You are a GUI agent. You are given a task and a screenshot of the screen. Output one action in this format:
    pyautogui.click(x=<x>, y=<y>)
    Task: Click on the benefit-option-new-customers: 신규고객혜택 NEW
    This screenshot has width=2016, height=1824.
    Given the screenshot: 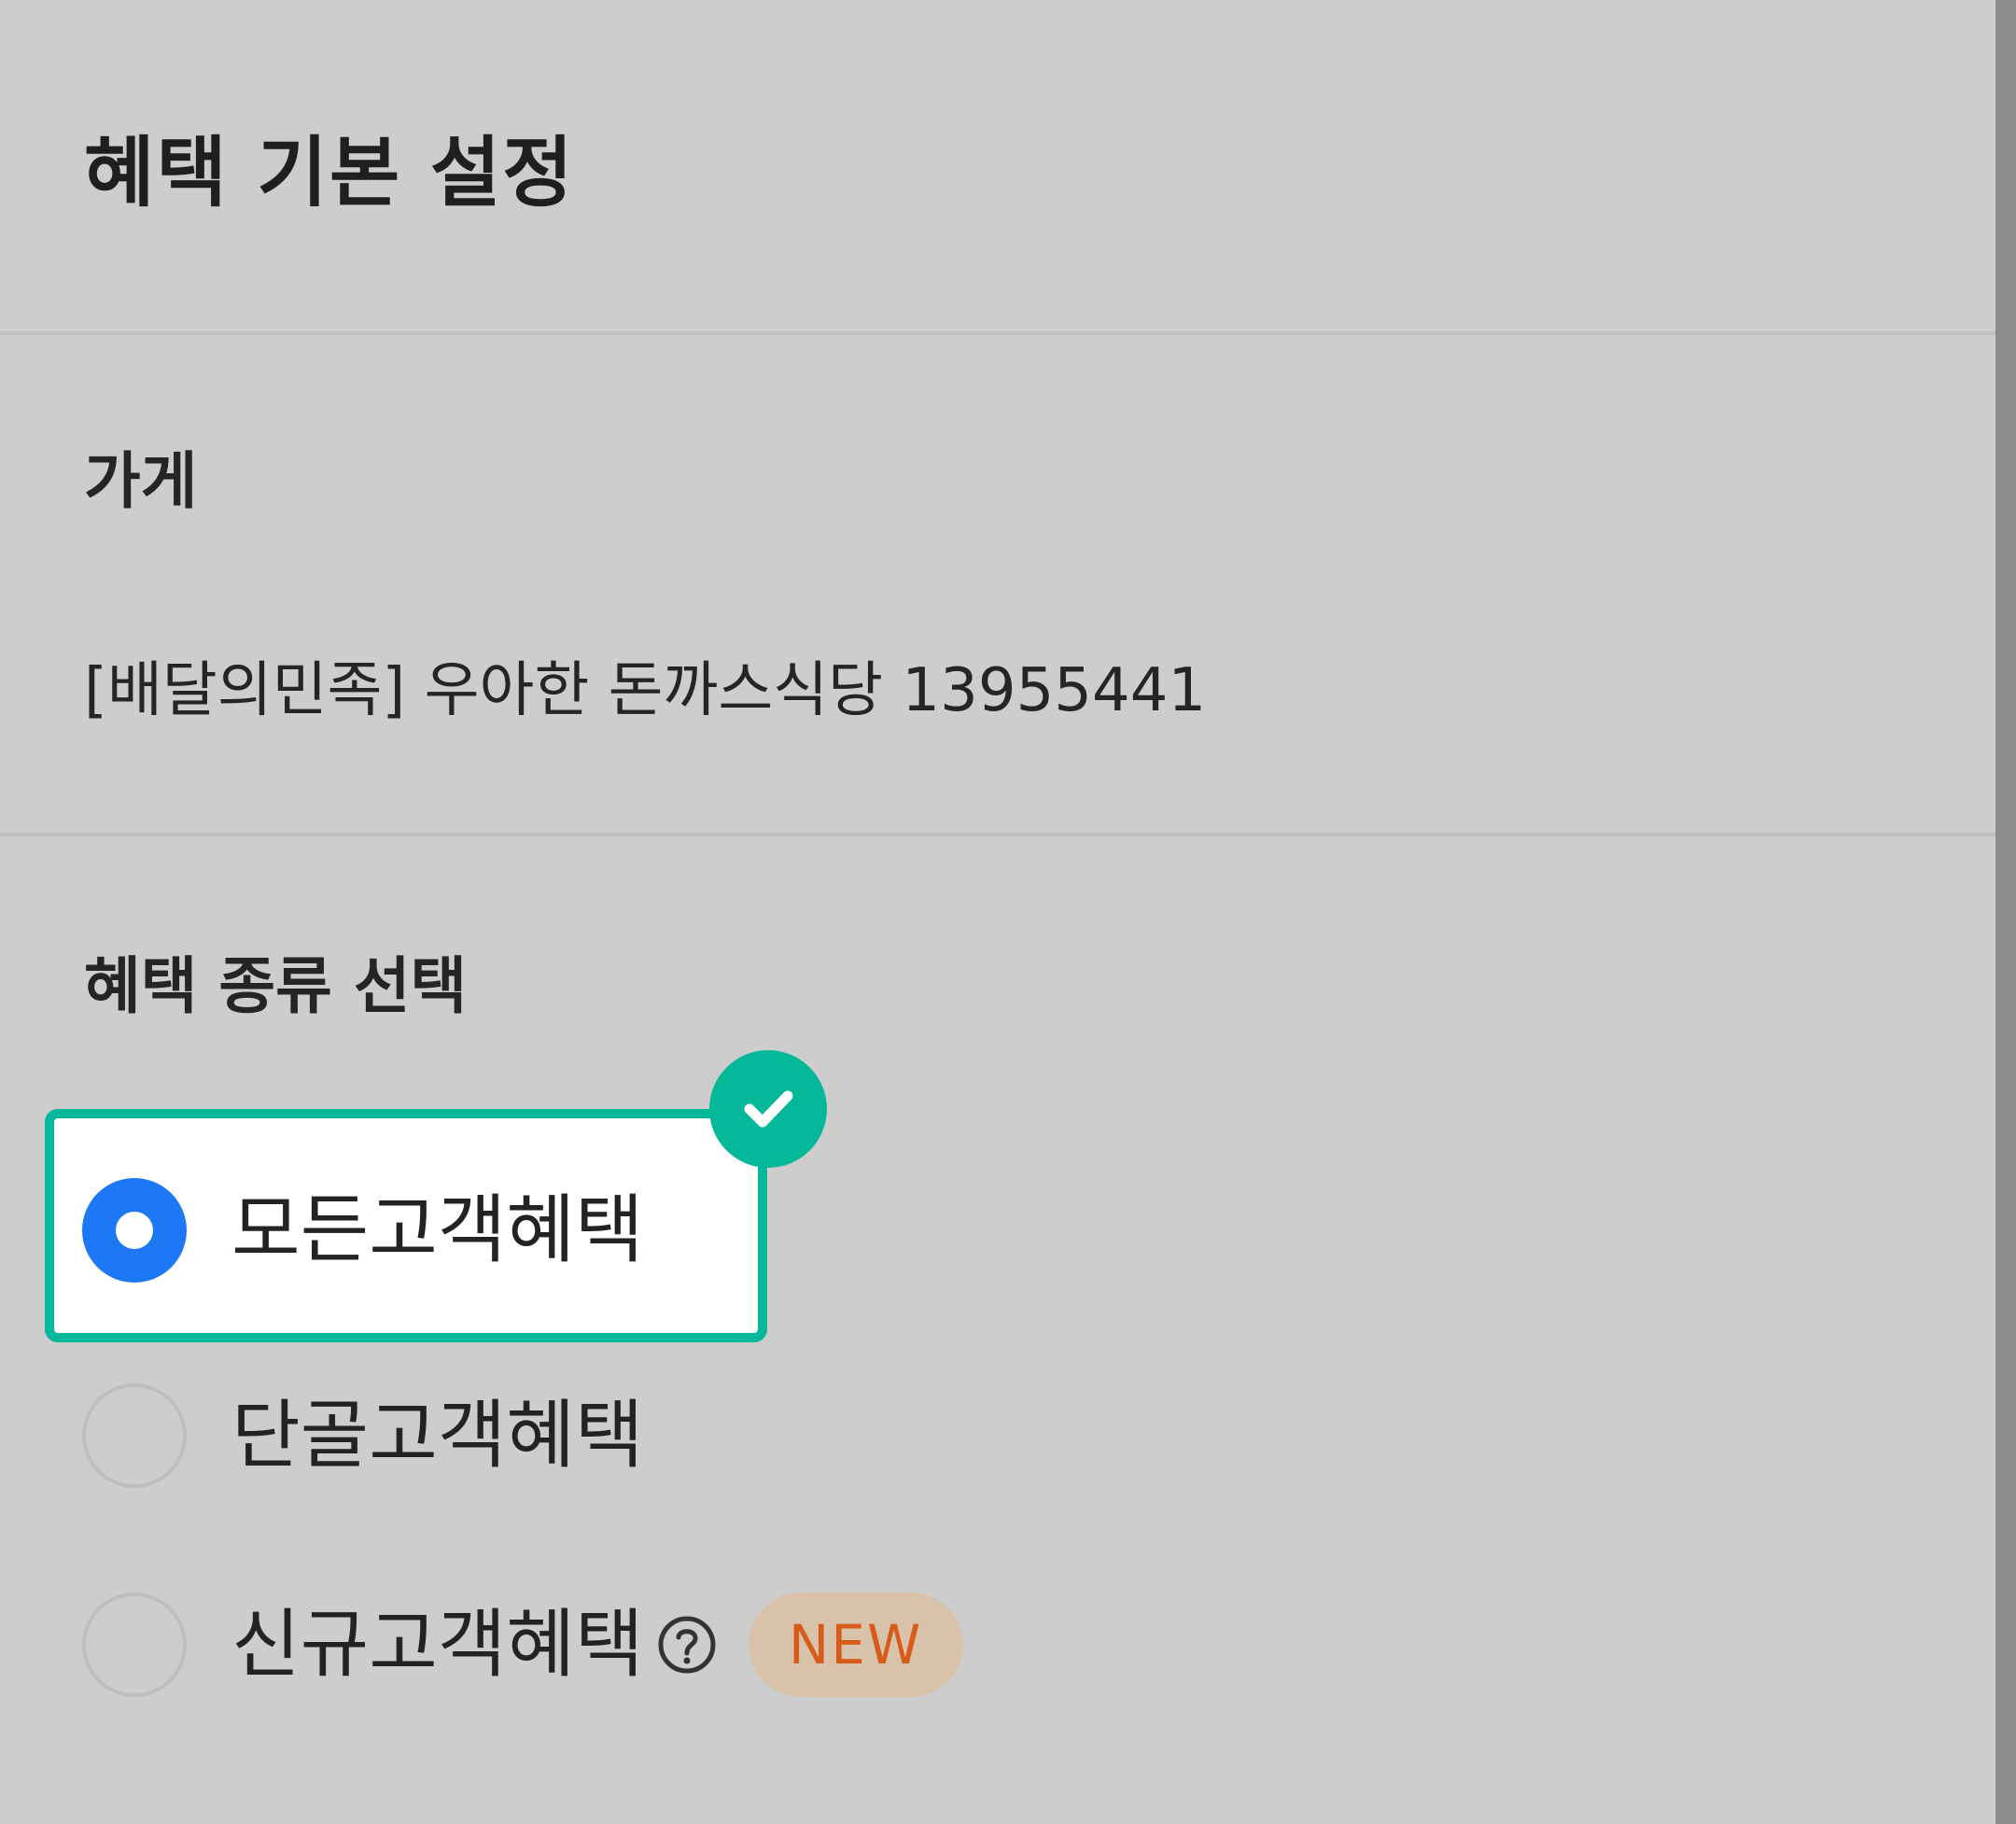 What is the action you would take?
    pyautogui.click(x=522, y=1644)
    